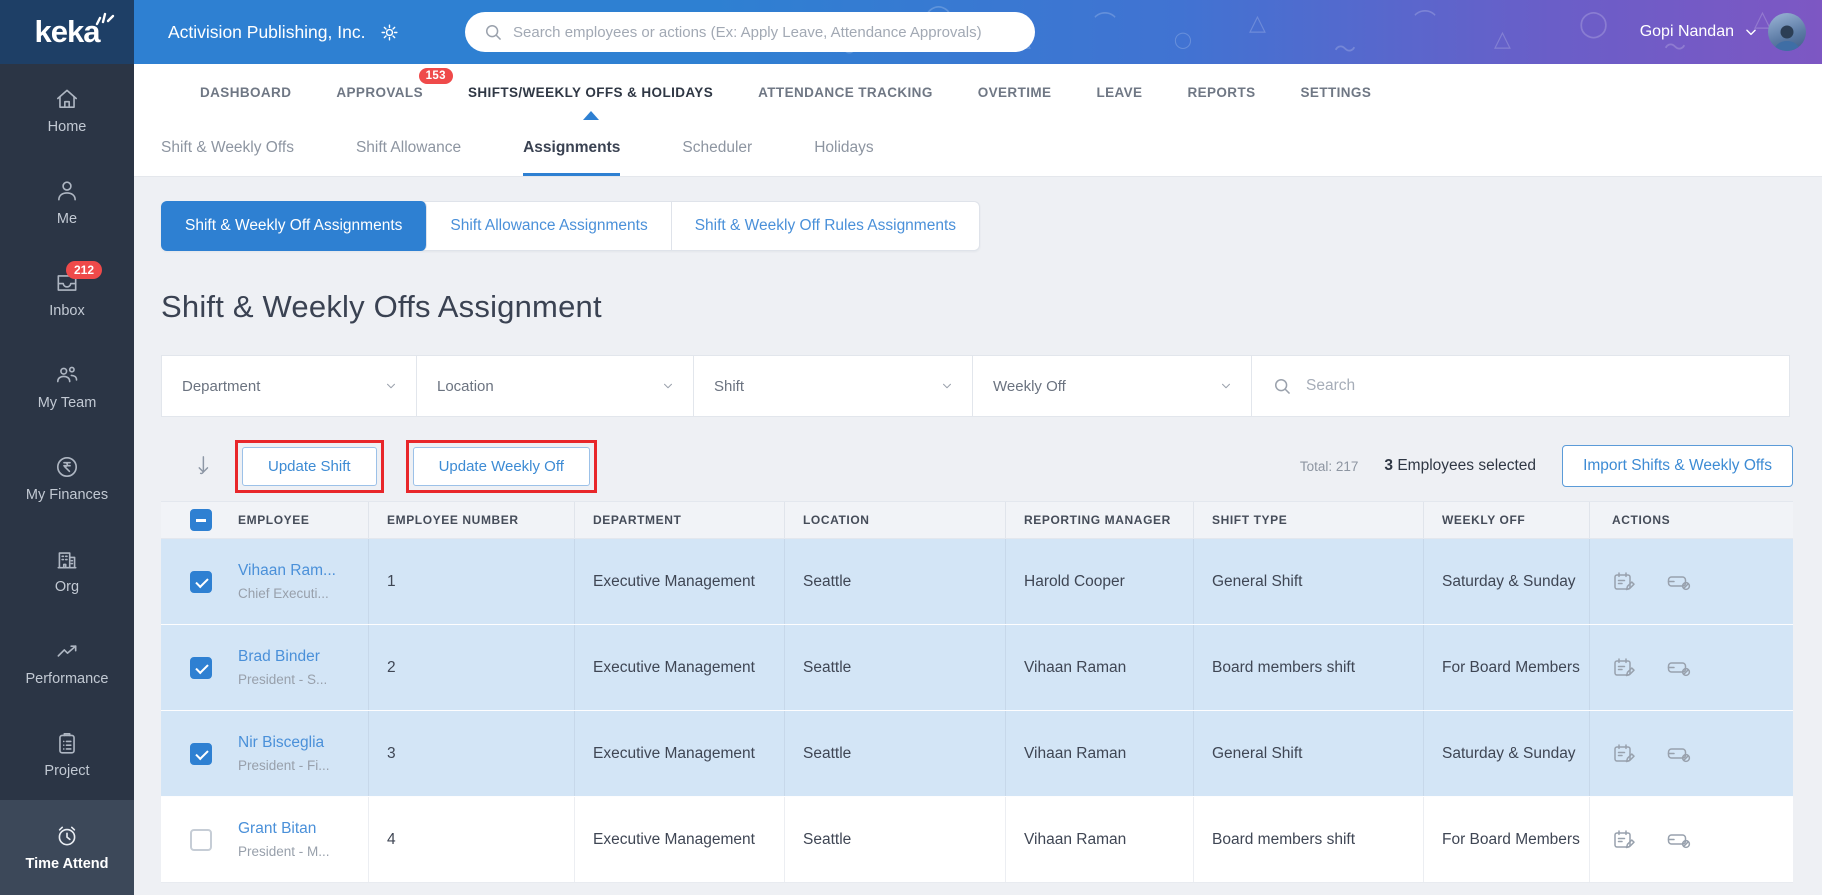  Describe the element at coordinates (493, 32) in the screenshot. I see `search-icon` at that location.